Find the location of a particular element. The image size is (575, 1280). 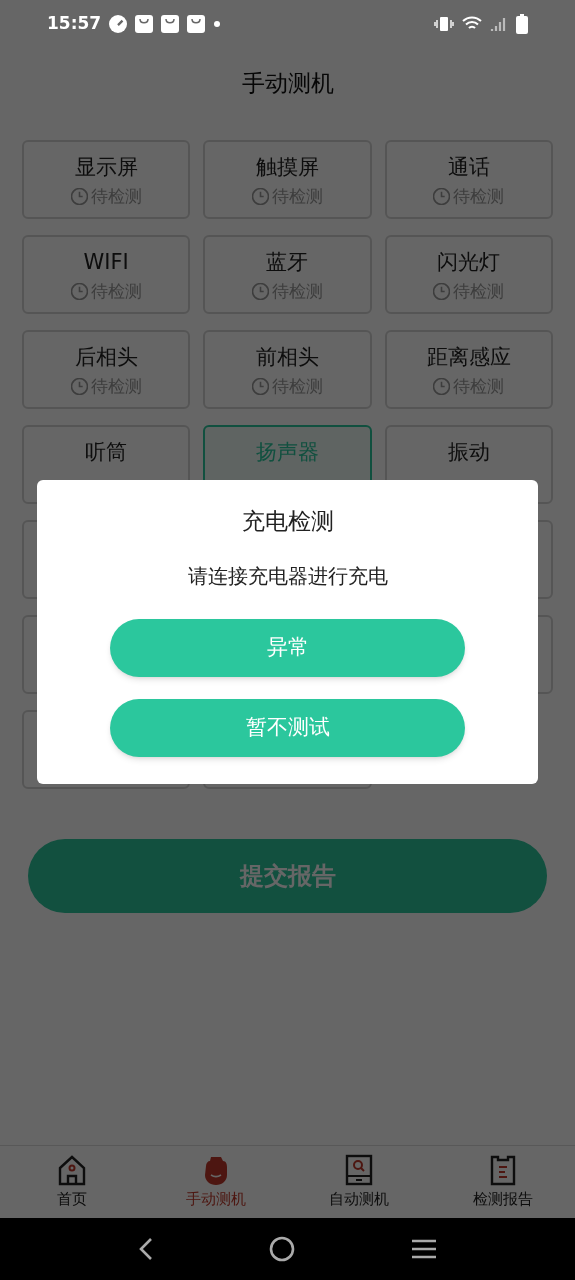

test-name: 触摸屏 is located at coordinates (287, 167).